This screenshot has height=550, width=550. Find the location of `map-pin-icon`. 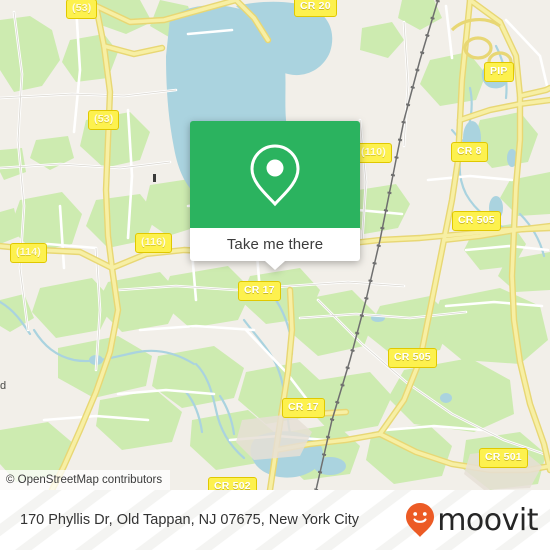

map-pin-icon is located at coordinates (275, 175).